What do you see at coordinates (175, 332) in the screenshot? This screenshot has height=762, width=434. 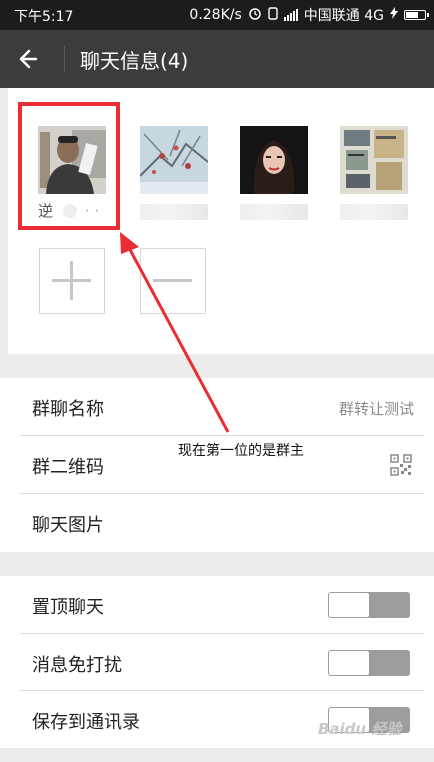 I see `annotation-arrow` at bounding box center [175, 332].